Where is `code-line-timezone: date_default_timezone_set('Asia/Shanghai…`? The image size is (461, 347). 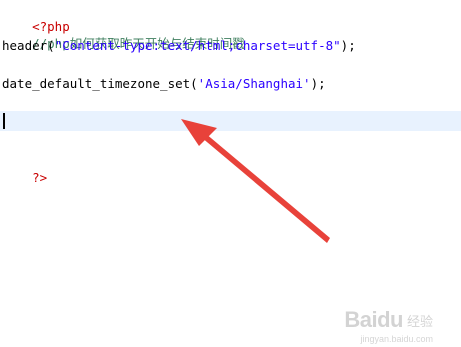
code-line-timezone: date_default_timezone_set('Asia/Shanghai… is located at coordinates (164, 84).